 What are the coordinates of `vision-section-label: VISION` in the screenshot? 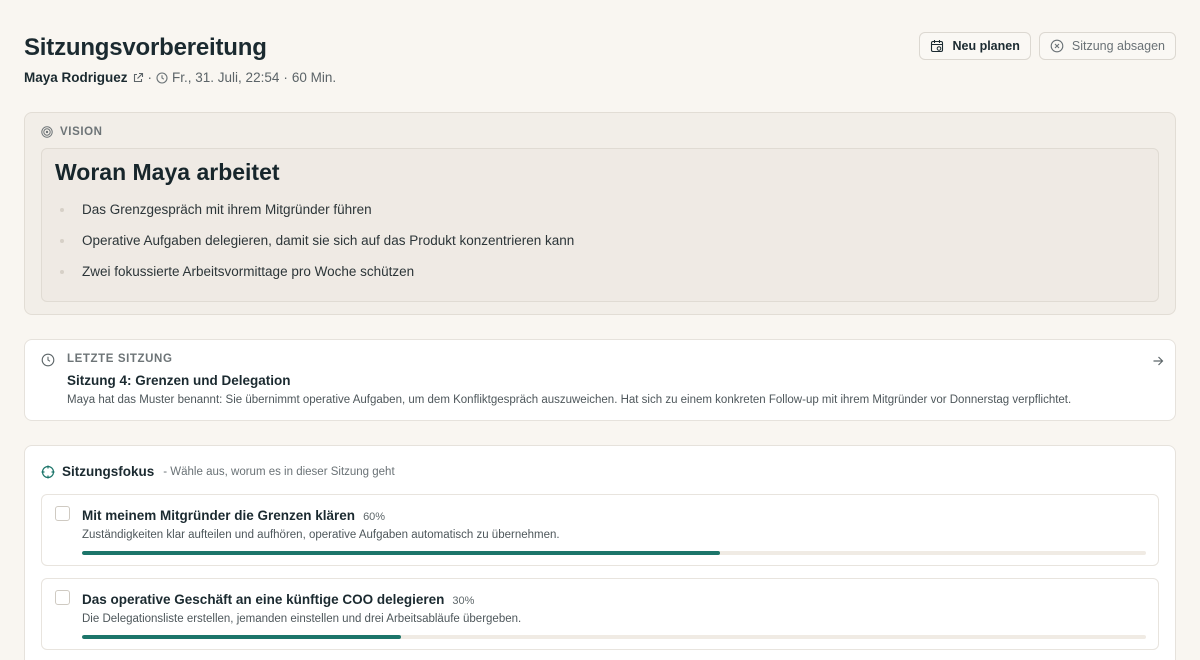 It's located at (72, 132).